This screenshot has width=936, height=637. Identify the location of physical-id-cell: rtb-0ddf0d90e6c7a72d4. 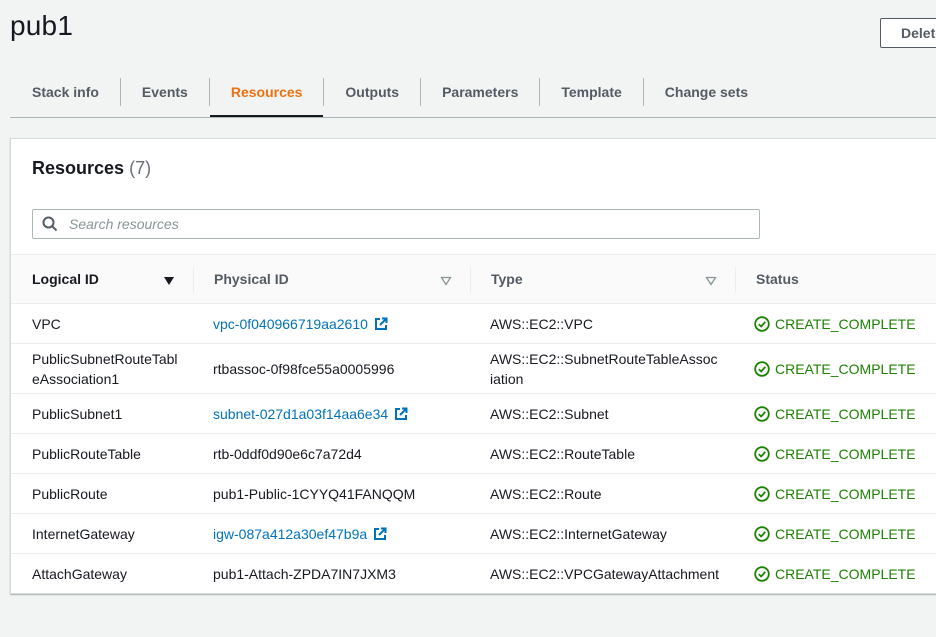
(287, 453).